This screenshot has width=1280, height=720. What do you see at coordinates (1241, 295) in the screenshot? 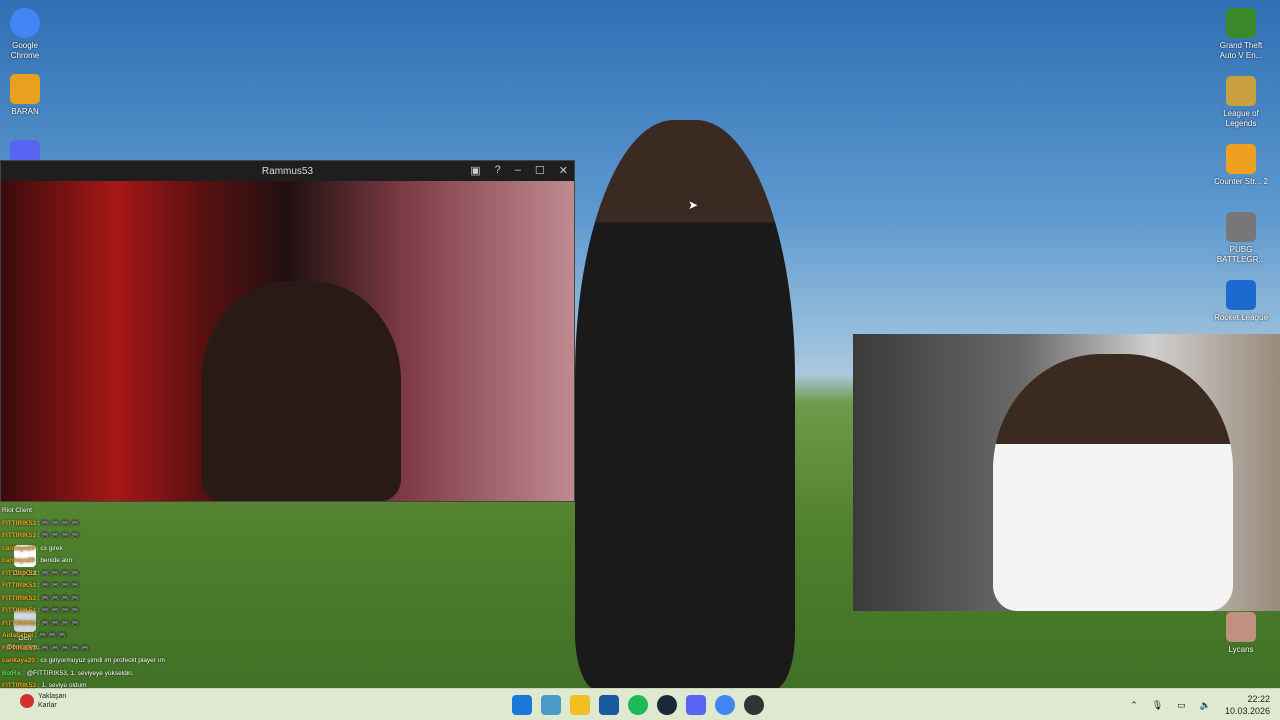
I see `rocket-league-icon` at bounding box center [1241, 295].